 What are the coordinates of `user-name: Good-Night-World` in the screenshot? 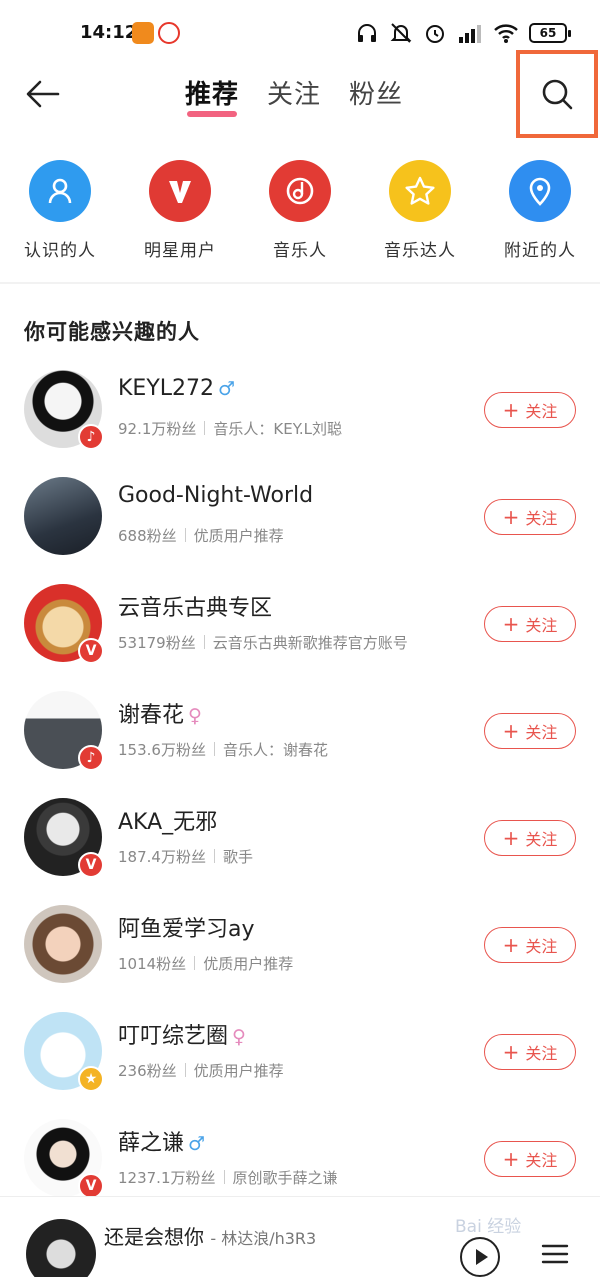 It's located at (215, 495).